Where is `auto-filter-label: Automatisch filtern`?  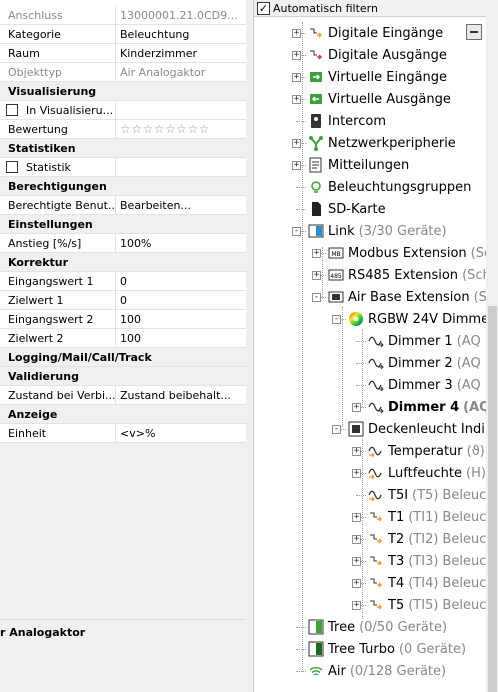 auto-filter-label: Automatisch filtern is located at coordinates (325, 8).